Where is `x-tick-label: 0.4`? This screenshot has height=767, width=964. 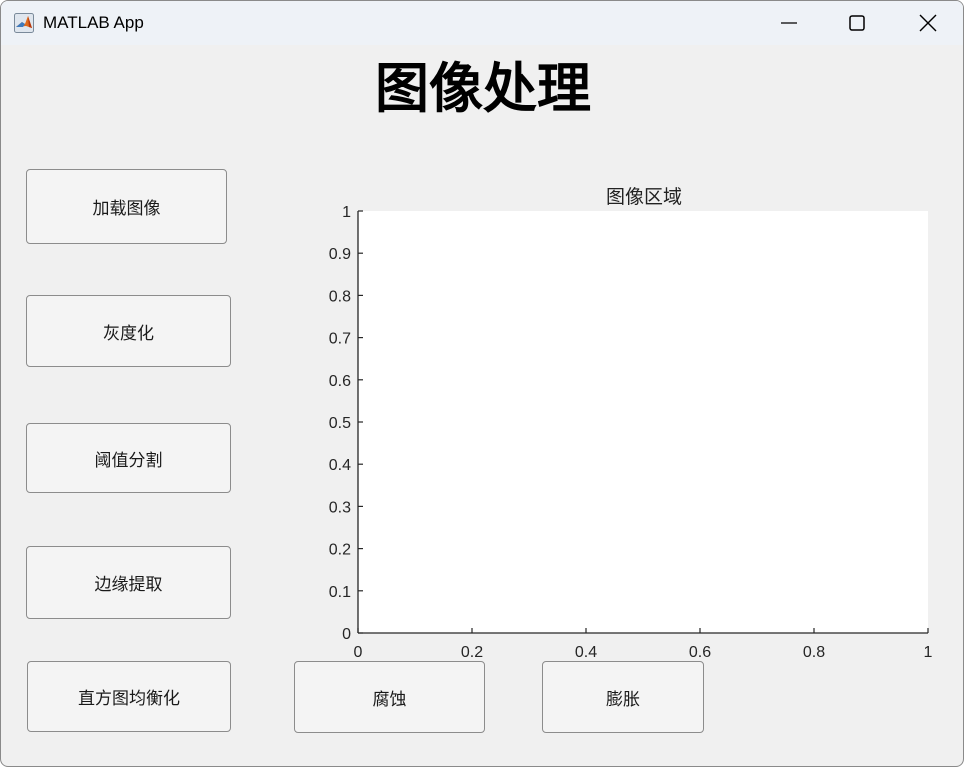 x-tick-label: 0.4 is located at coordinates (586, 652).